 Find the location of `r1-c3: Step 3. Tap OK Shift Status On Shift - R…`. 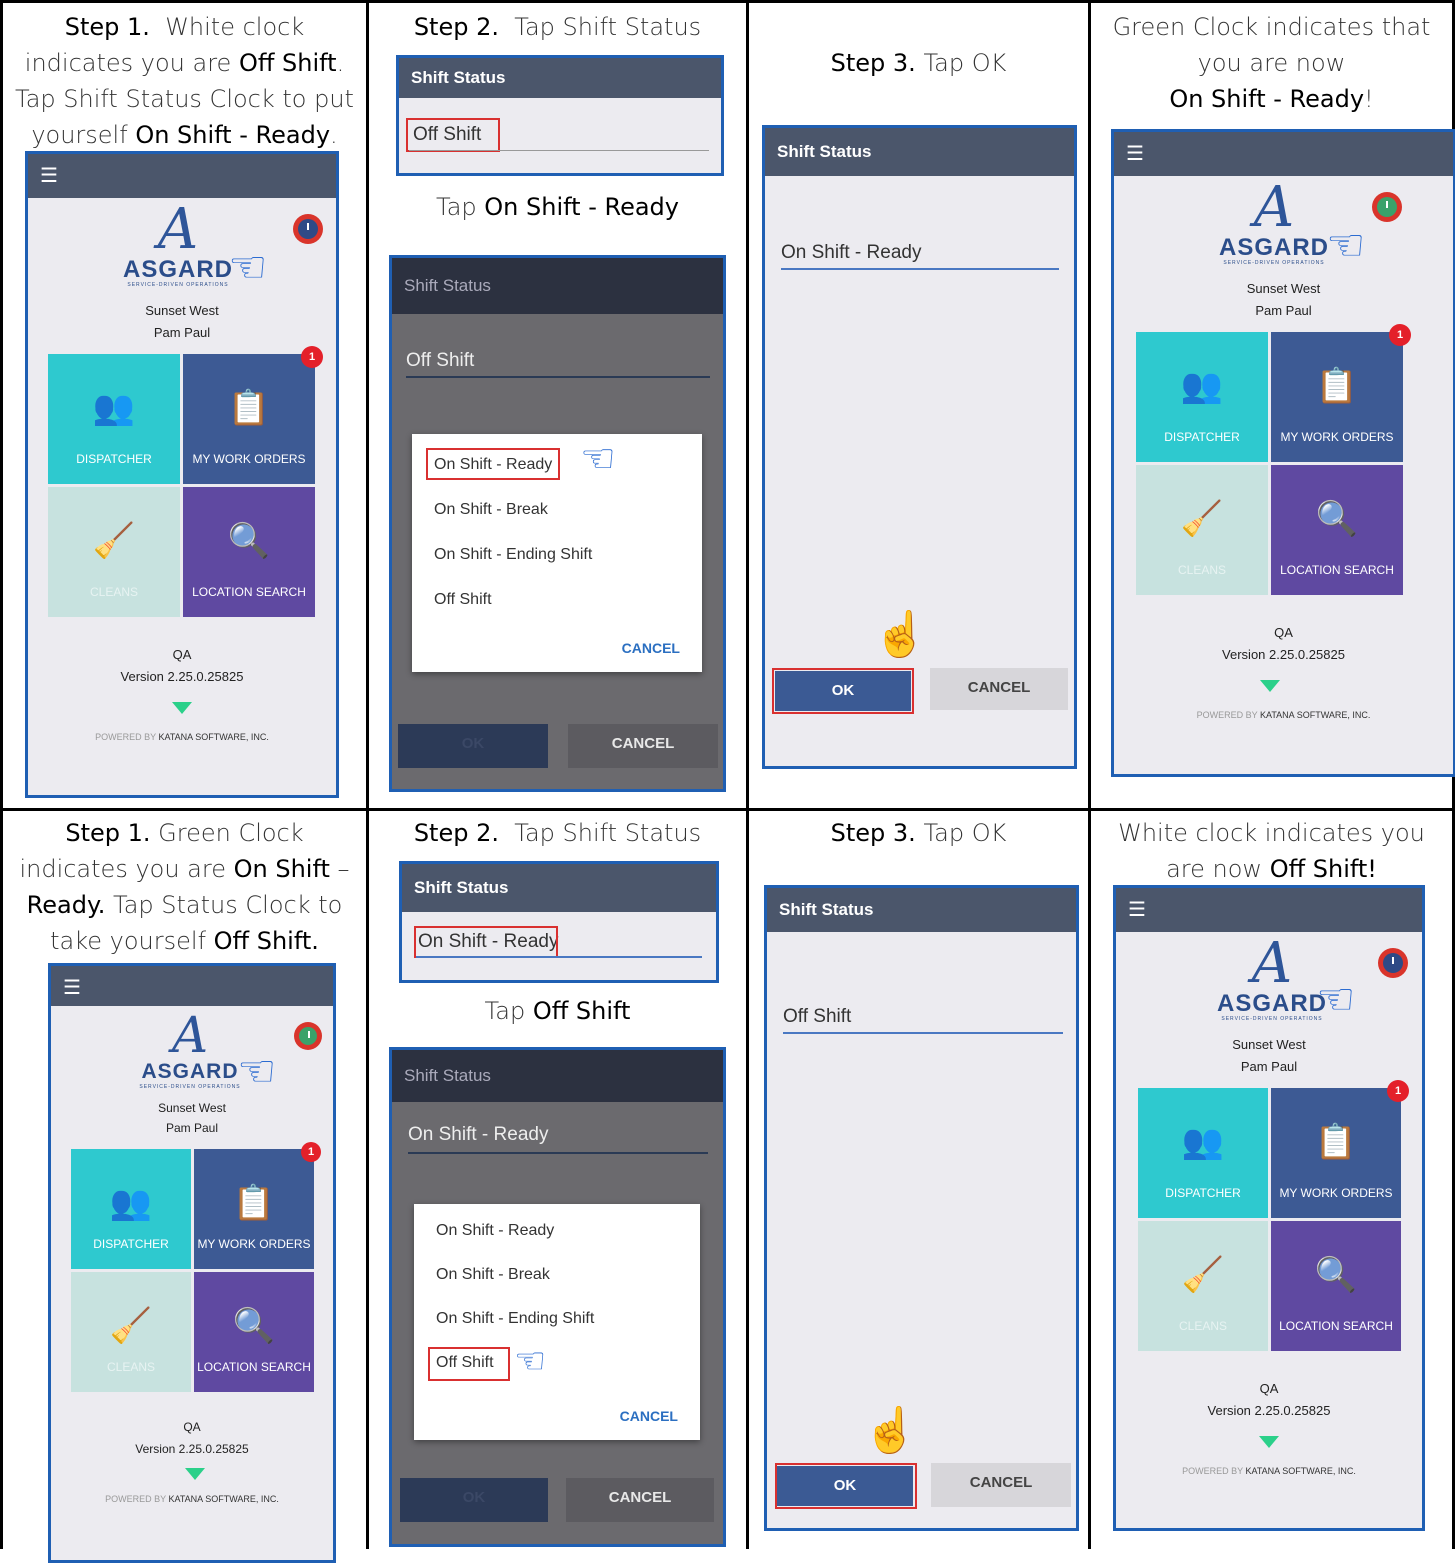

r1-c3: Step 3. Tap OK Shift Status On Shift - R… is located at coordinates (918, 405).